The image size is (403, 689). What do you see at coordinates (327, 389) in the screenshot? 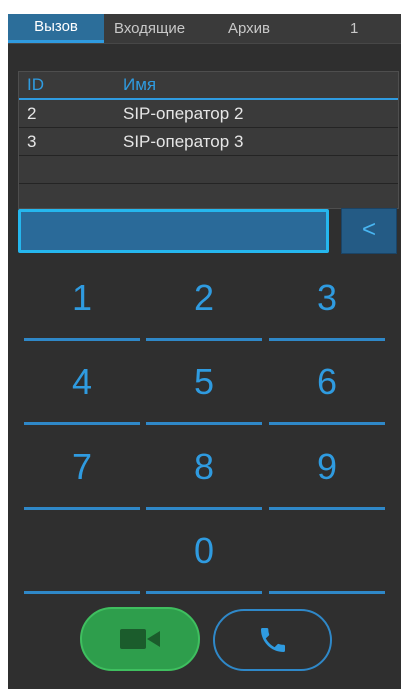
I see `keypad-key-6: 6` at bounding box center [327, 389].